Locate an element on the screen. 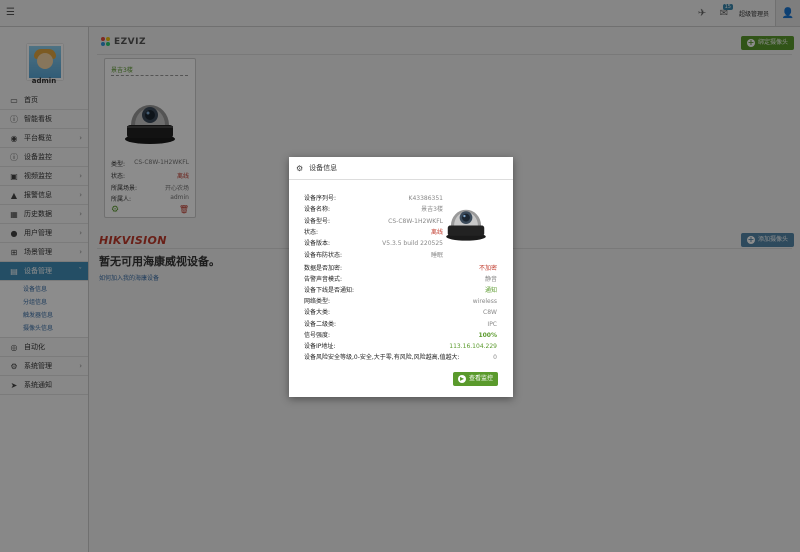 This screenshot has height=552, width=800. info-value: 景吉3楼 is located at coordinates (432, 210).